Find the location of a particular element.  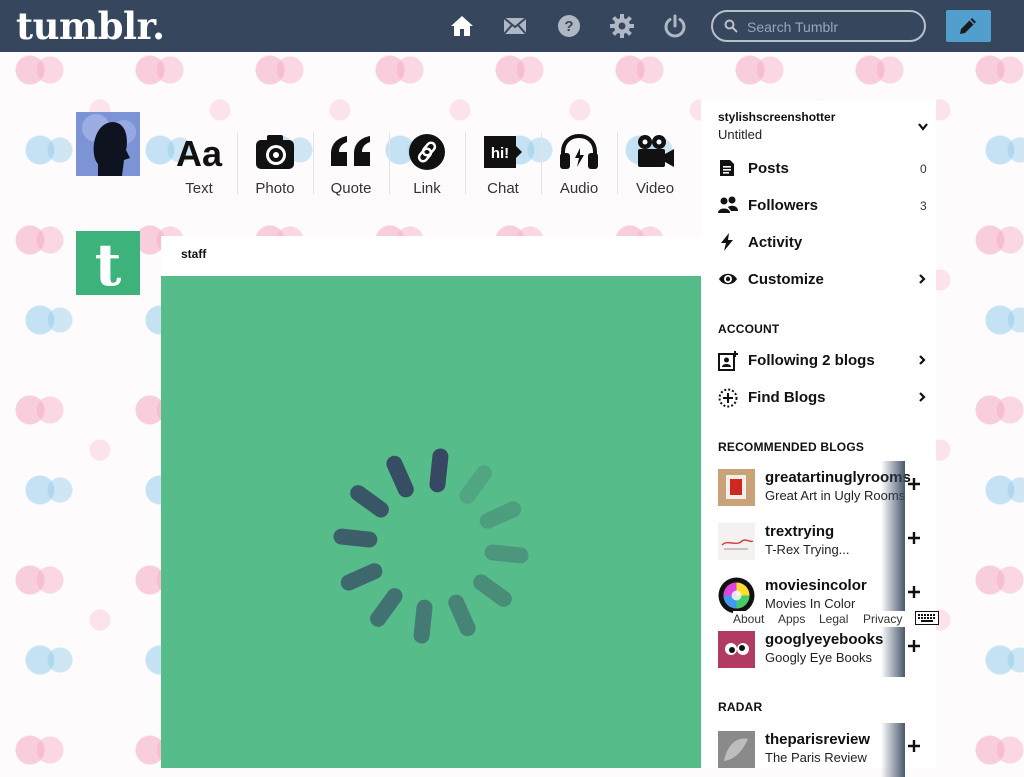

svg-text: Aa is located at coordinates (199, 152).